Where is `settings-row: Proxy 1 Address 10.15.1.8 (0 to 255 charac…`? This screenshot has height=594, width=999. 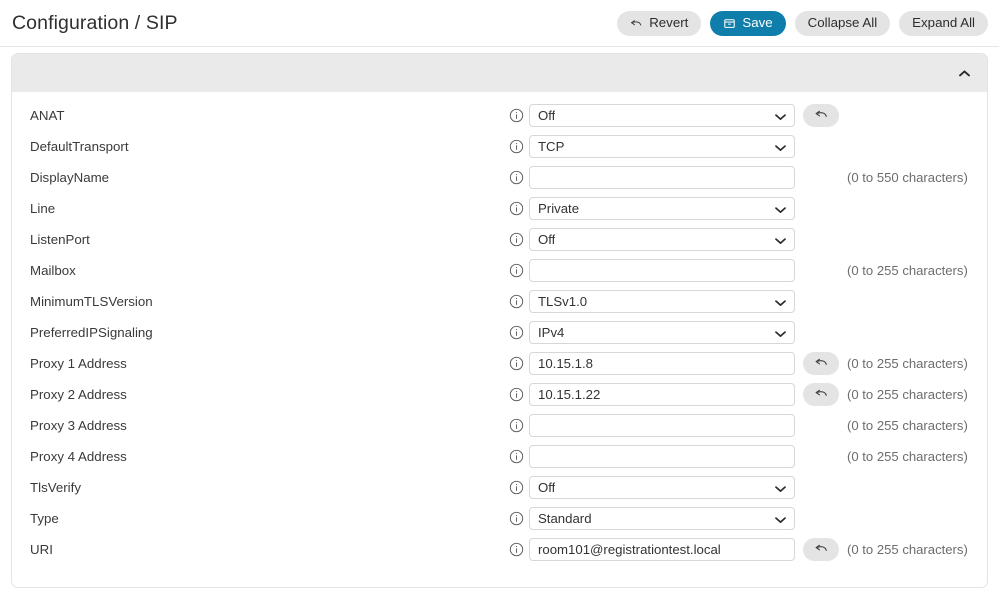 settings-row: Proxy 1 Address 10.15.1.8 (0 to 255 charac… is located at coordinates (499, 363).